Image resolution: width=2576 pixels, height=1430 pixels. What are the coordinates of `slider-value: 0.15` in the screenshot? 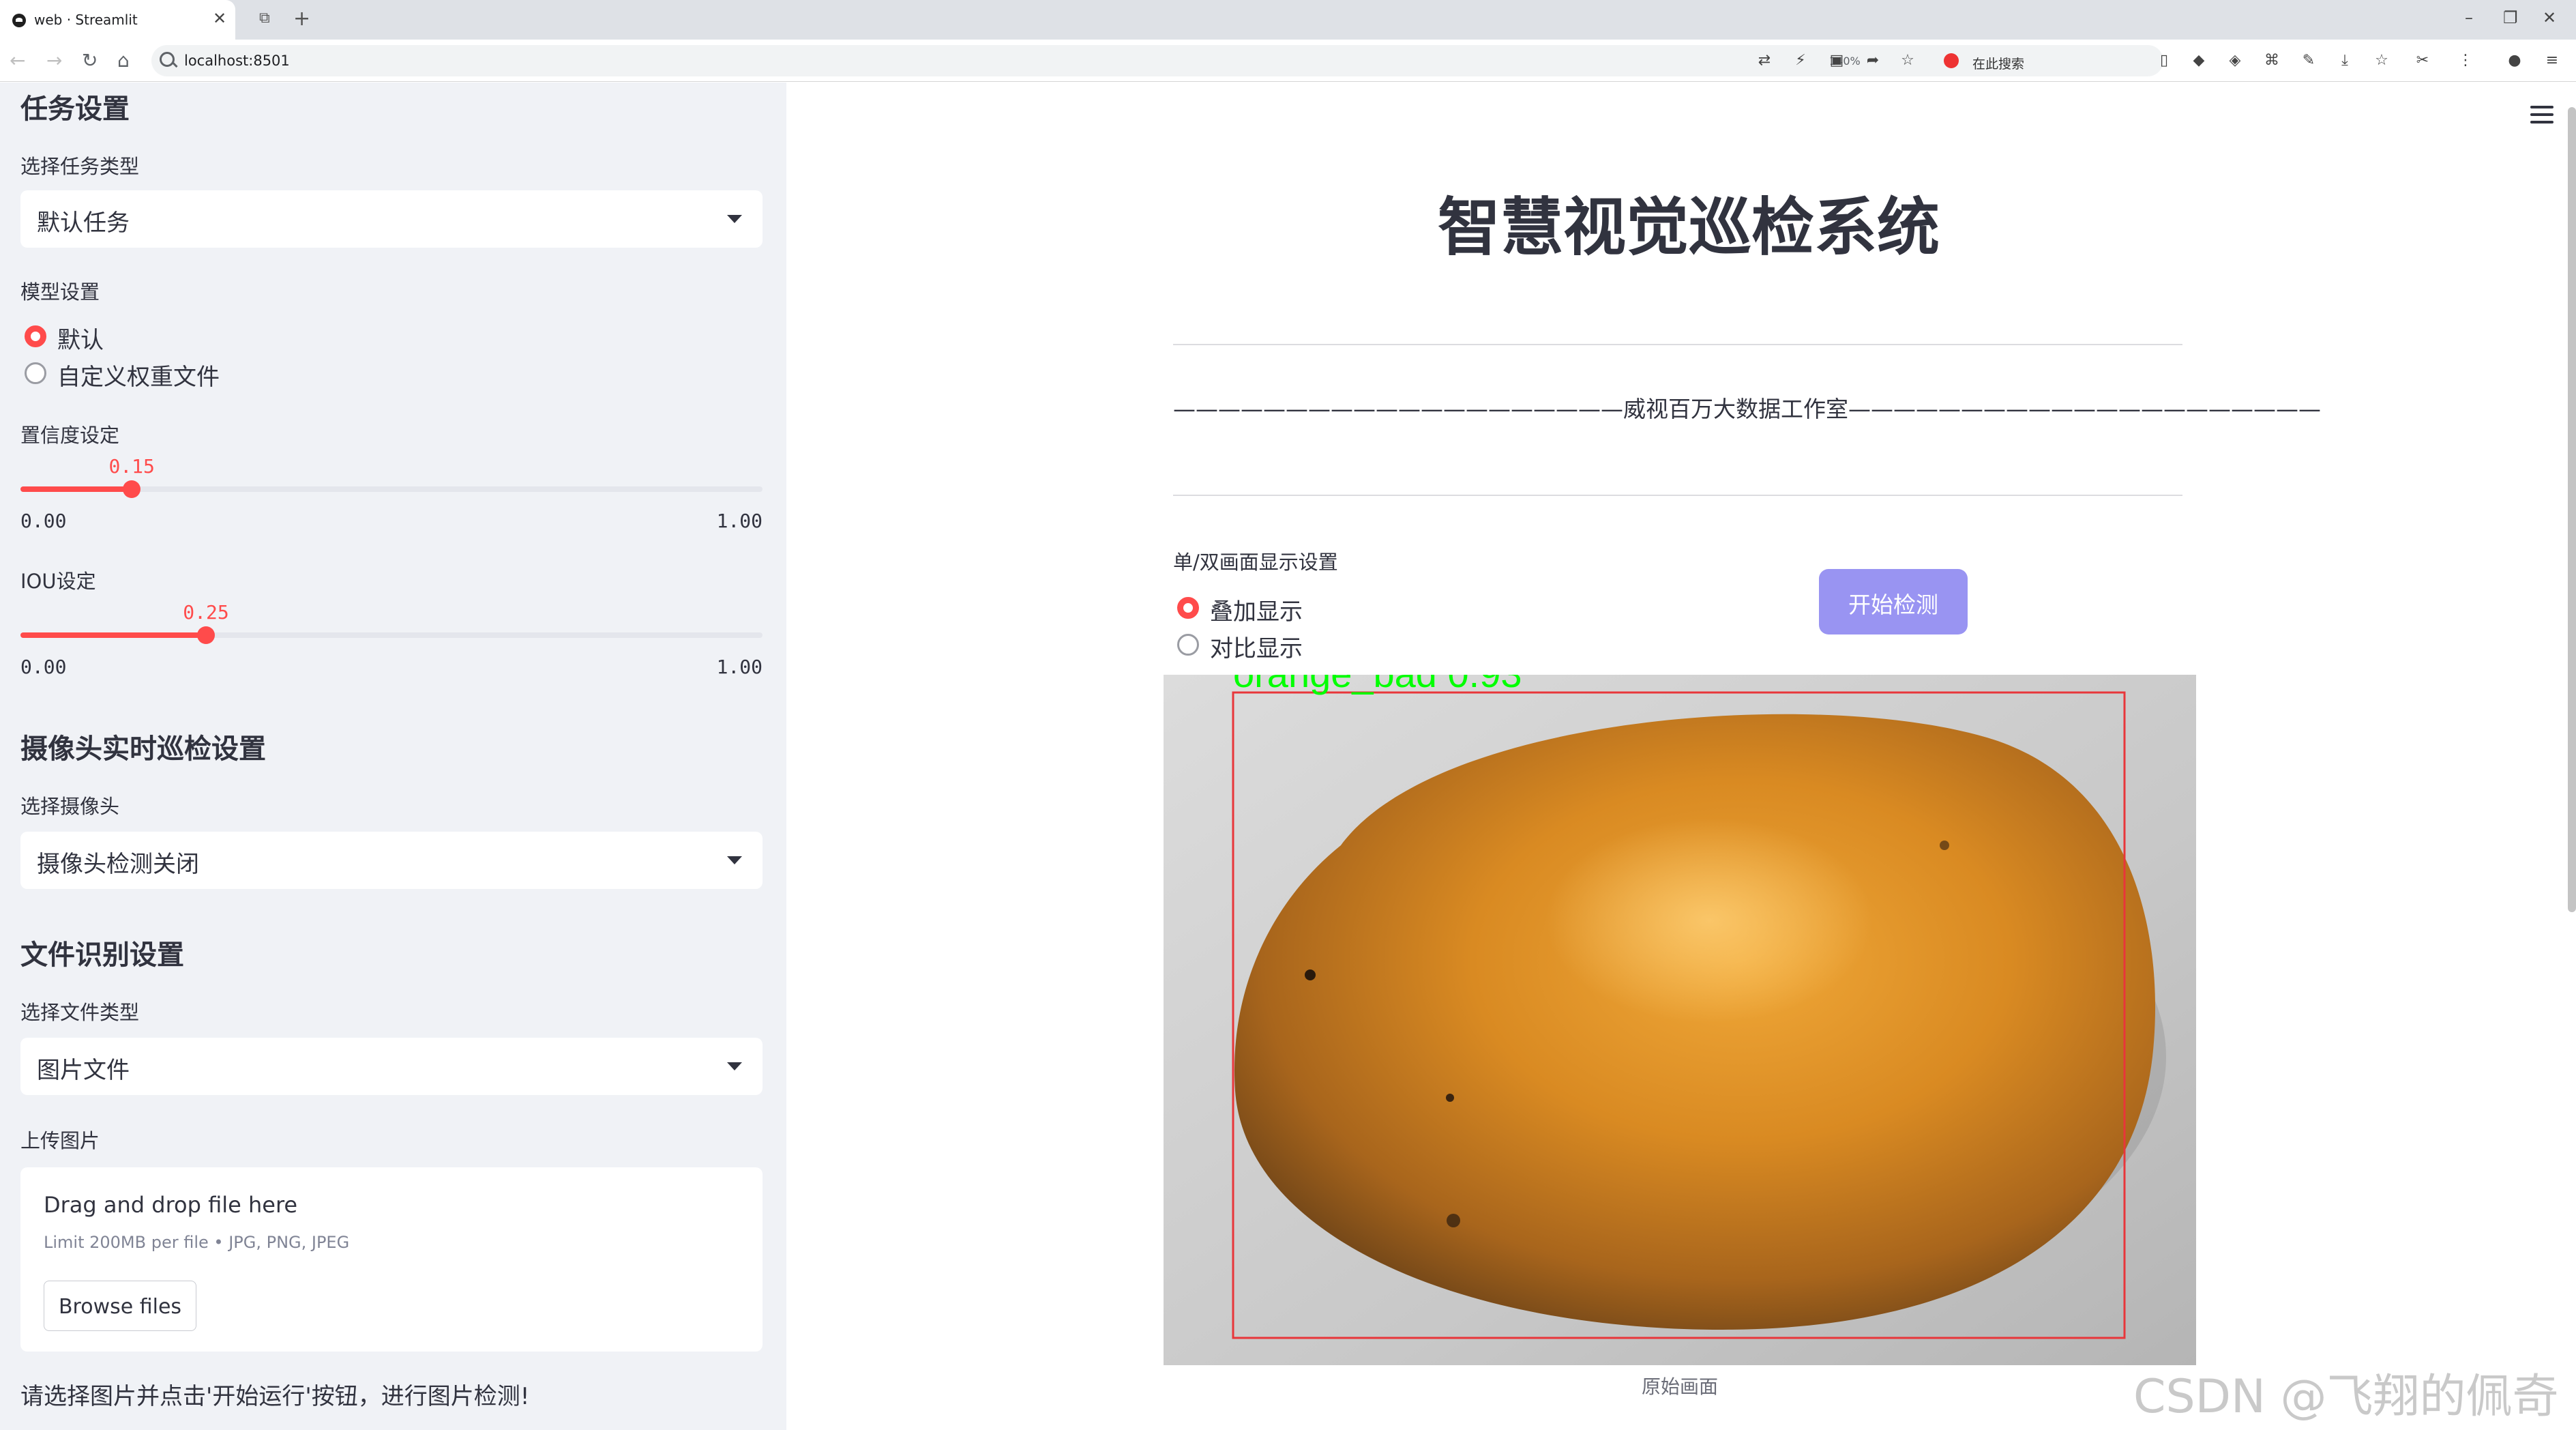 It's located at (131, 466).